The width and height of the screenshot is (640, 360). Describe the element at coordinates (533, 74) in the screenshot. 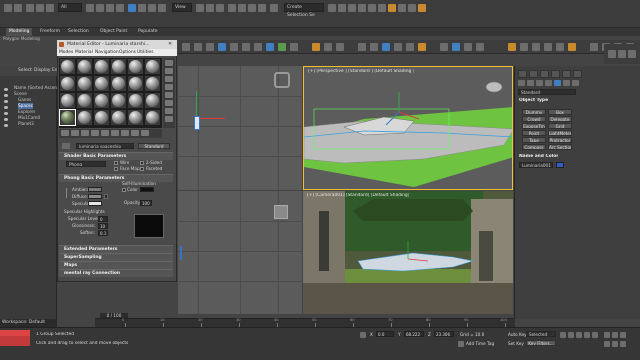

I see `modify-tab` at that location.